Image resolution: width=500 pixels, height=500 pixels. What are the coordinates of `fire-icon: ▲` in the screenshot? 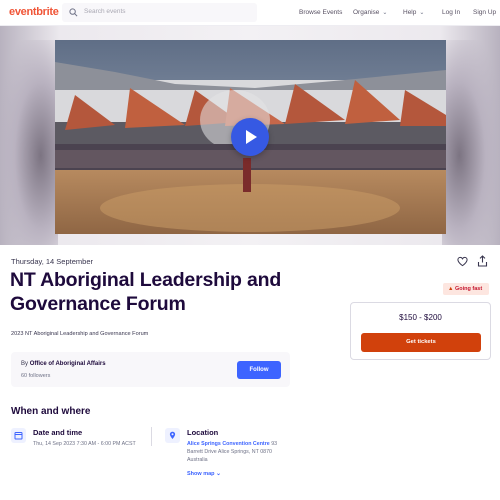 It's located at (451, 289).